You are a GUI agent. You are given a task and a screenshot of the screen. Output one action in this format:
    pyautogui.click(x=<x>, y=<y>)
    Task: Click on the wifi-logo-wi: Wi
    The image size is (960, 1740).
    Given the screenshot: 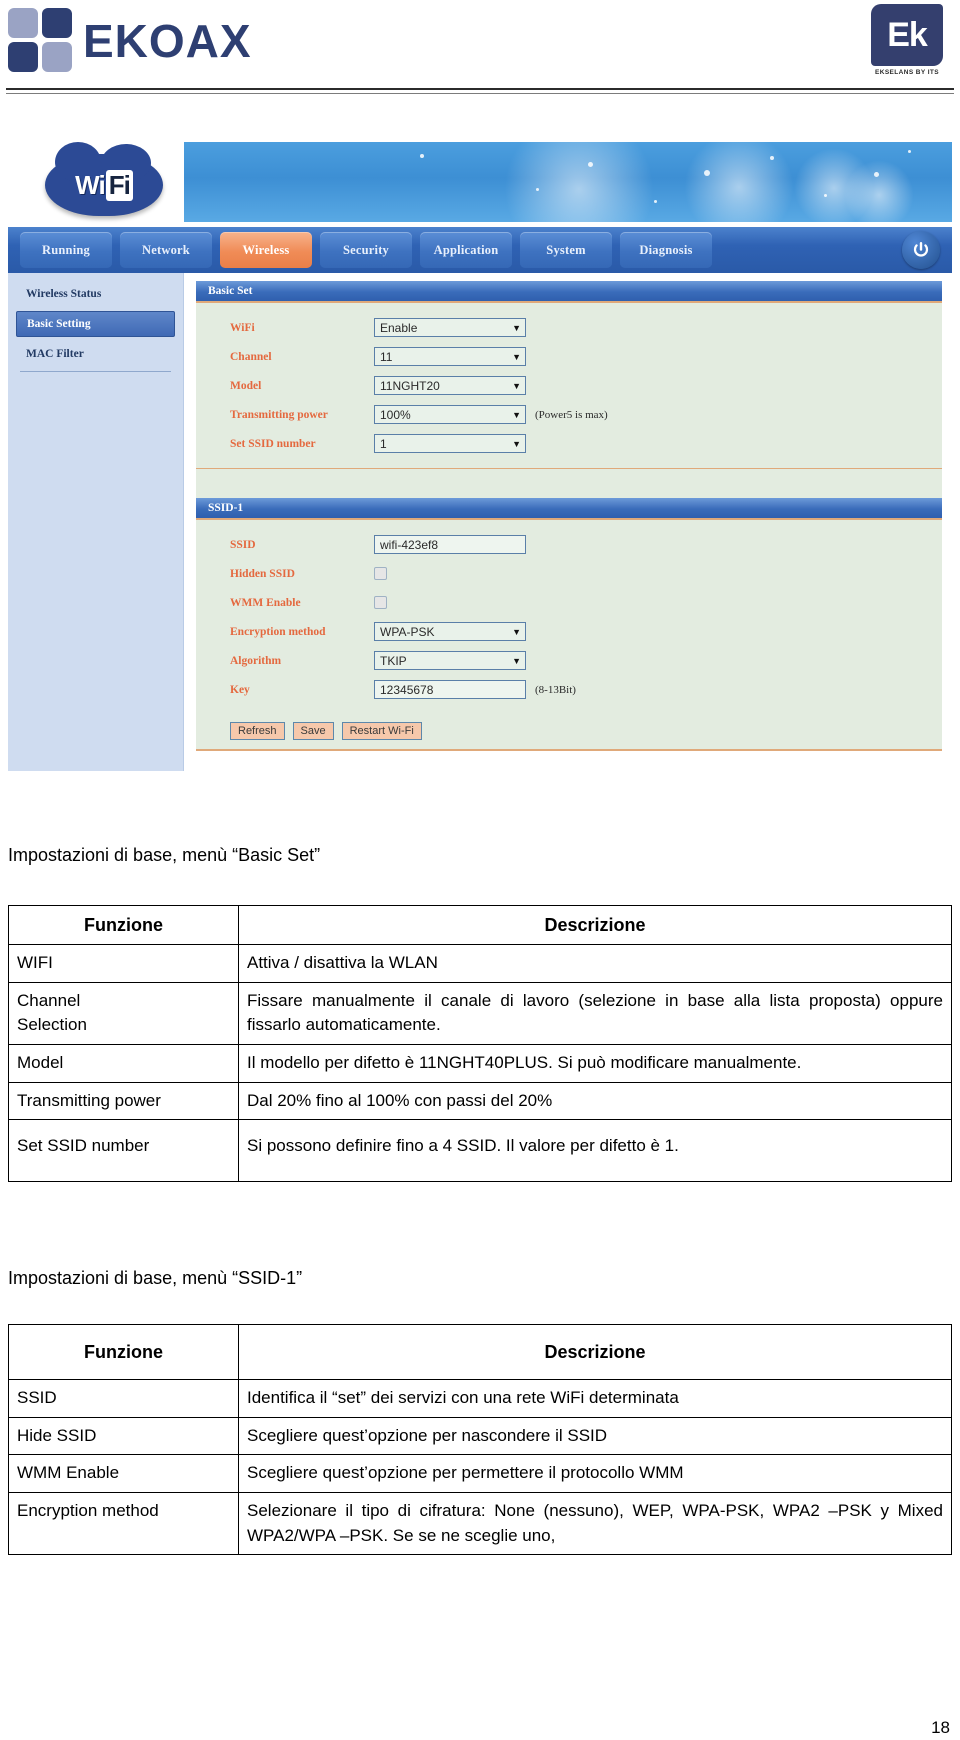 What is the action you would take?
    pyautogui.click(x=90, y=184)
    